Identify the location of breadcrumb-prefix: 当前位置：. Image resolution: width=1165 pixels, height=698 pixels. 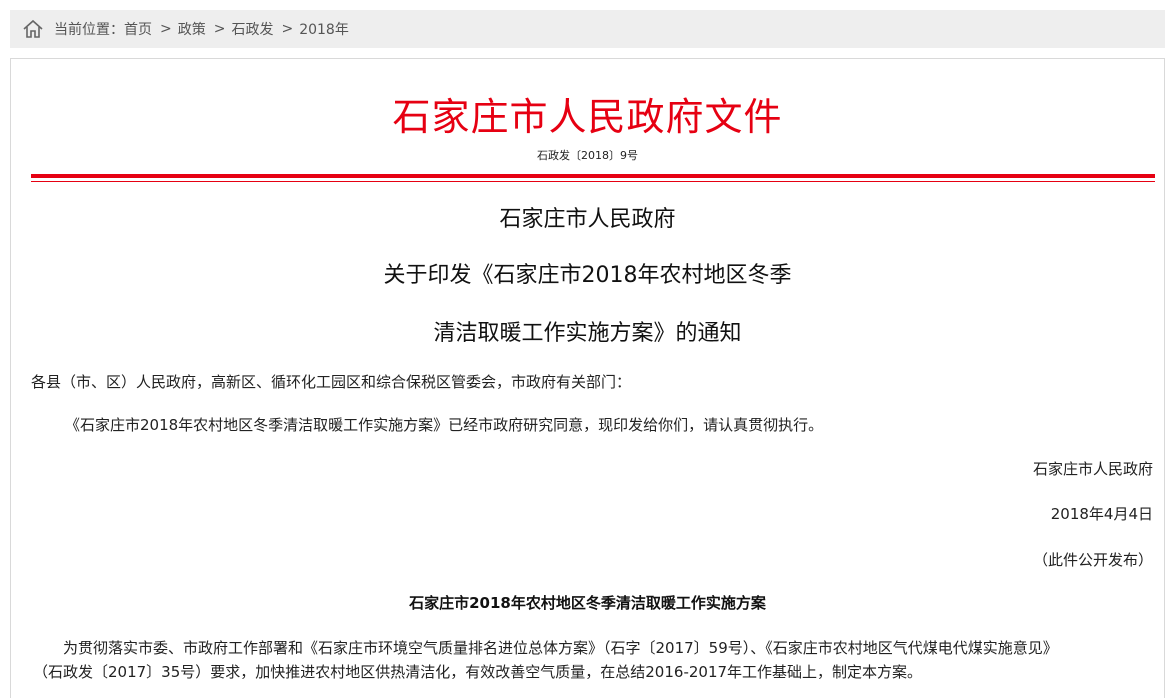
(89, 30).